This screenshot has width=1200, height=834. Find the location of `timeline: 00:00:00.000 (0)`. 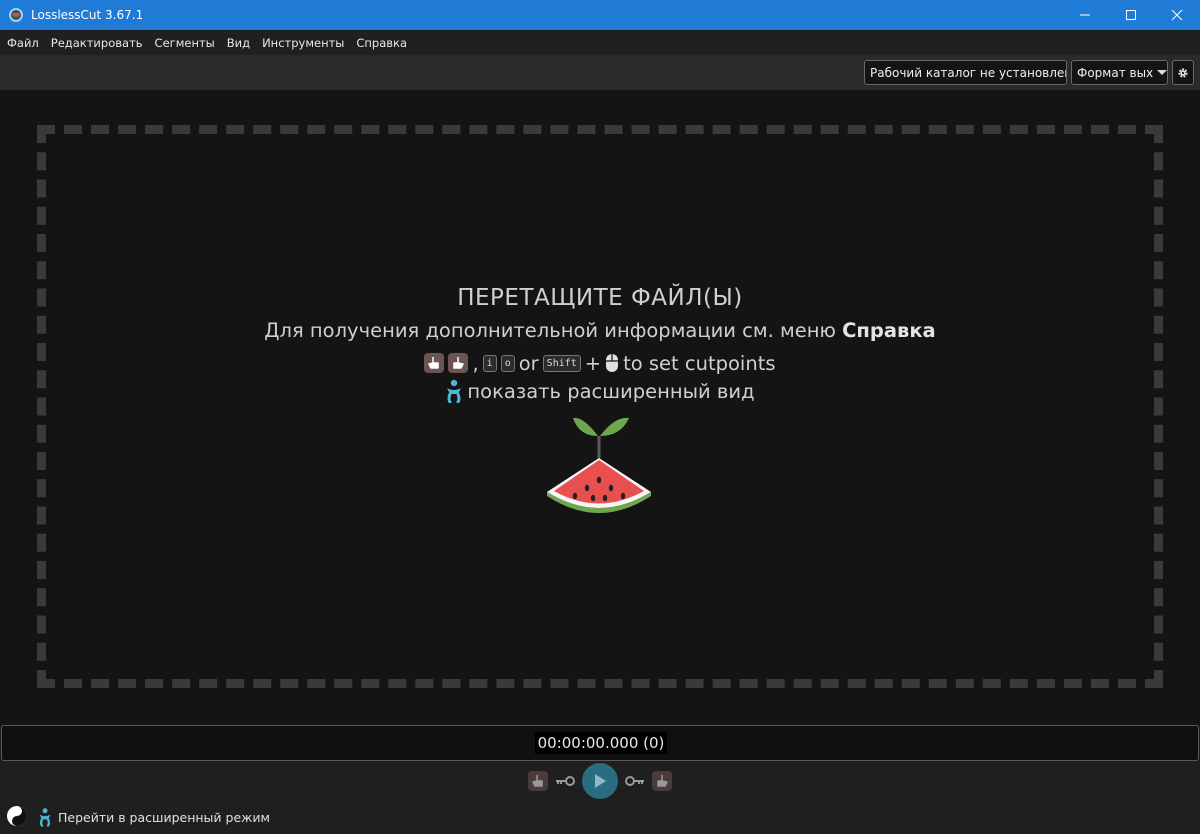

timeline: 00:00:00.000 (0) is located at coordinates (600, 743).